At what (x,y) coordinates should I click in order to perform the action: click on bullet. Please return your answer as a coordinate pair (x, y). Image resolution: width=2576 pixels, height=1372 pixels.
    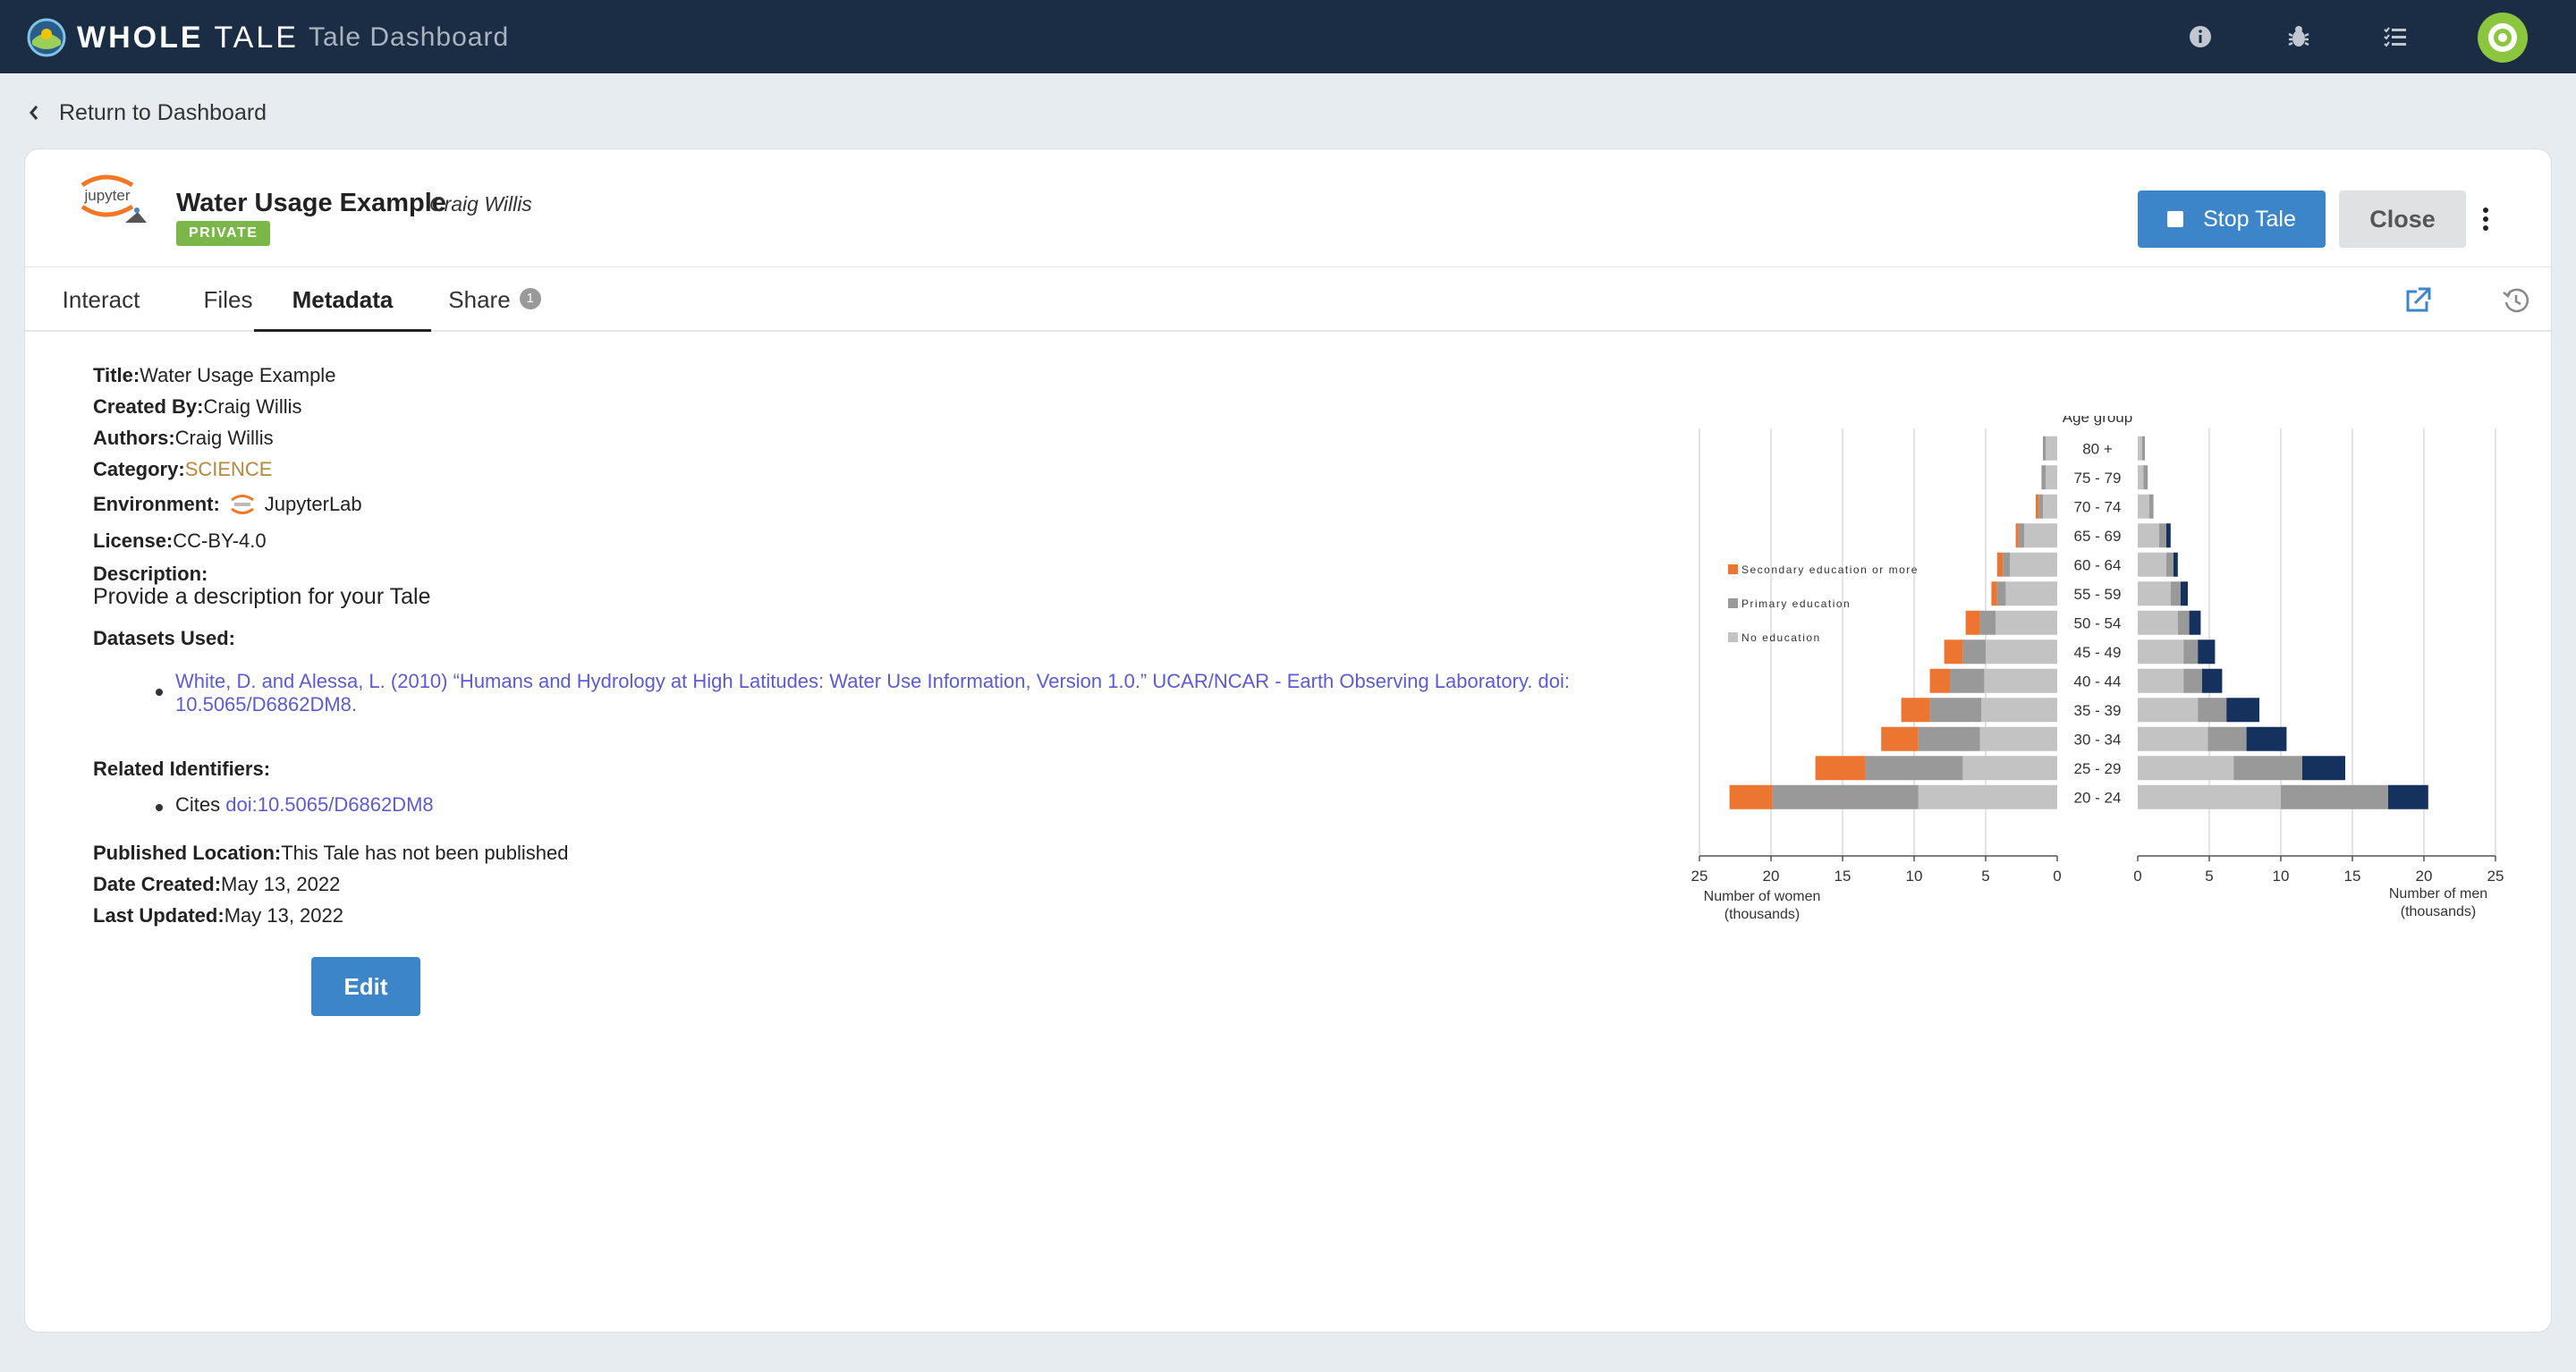
    Looking at the image, I should click on (159, 692).